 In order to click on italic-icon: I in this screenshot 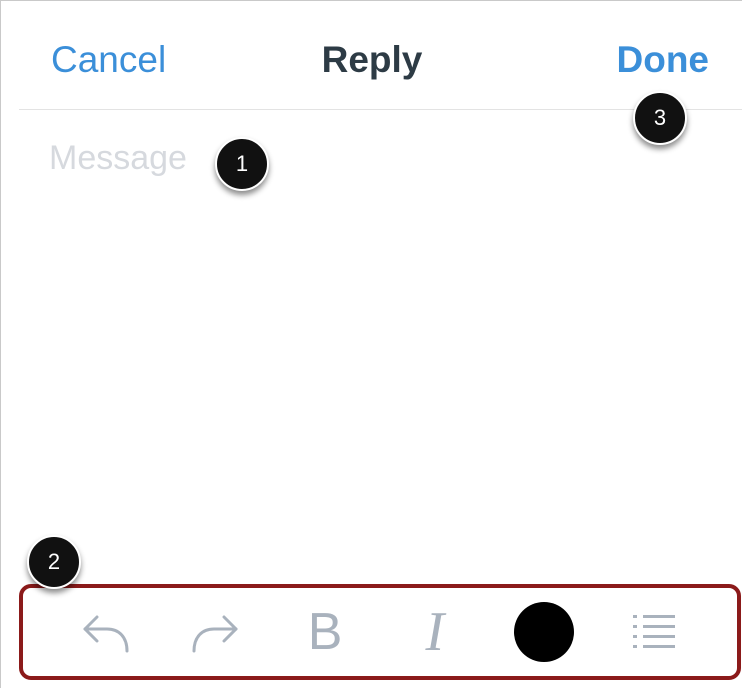, I will do `click(435, 632)`.